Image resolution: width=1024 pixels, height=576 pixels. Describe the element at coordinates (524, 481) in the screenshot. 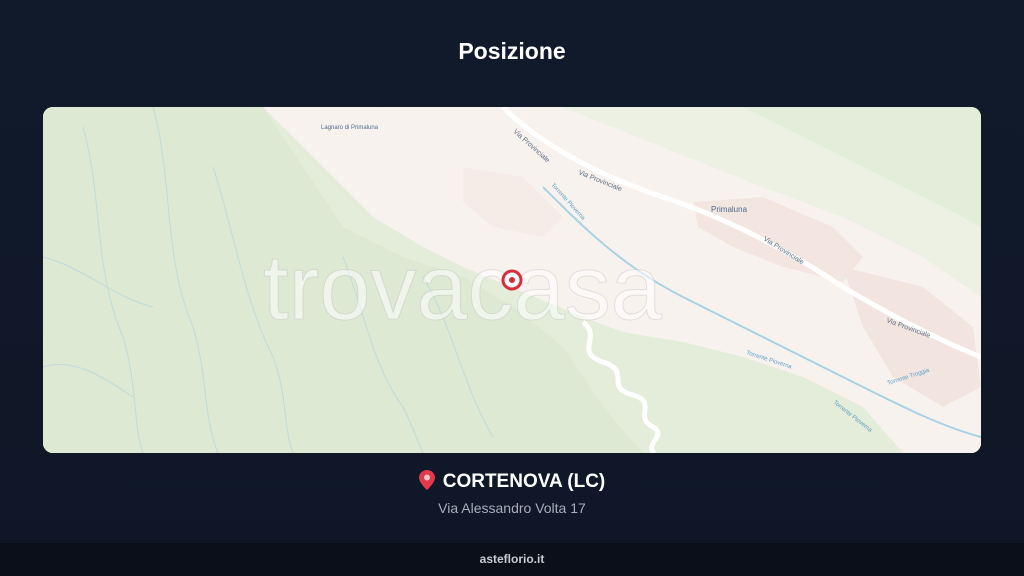

I see `location-city: CORTENOVA (LC)` at that location.